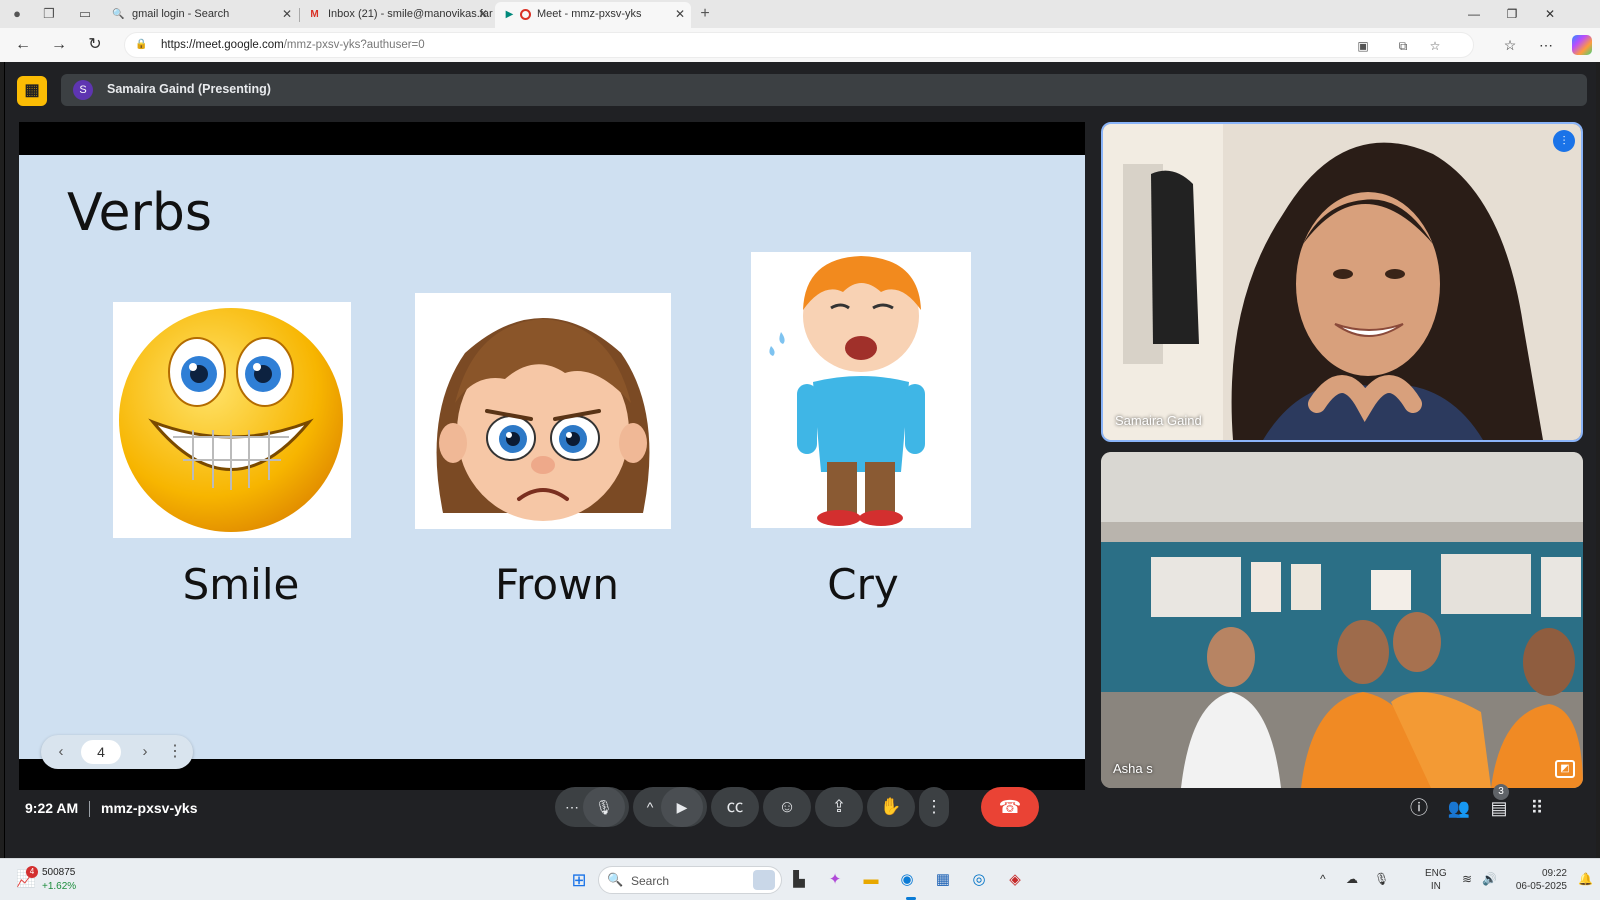  Describe the element at coordinates (943, 880) in the screenshot. I see `store-icon: ▦` at that location.